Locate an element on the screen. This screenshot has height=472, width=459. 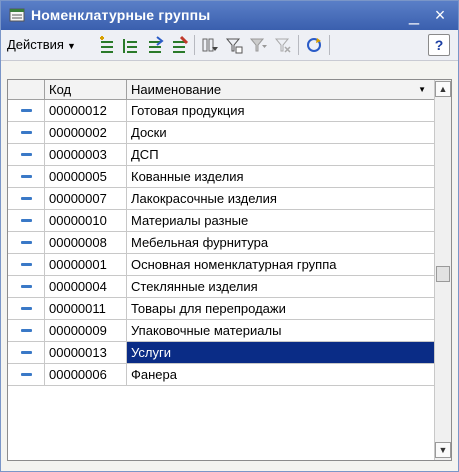
code-cell: 00000004 is located at coordinates (86, 286).